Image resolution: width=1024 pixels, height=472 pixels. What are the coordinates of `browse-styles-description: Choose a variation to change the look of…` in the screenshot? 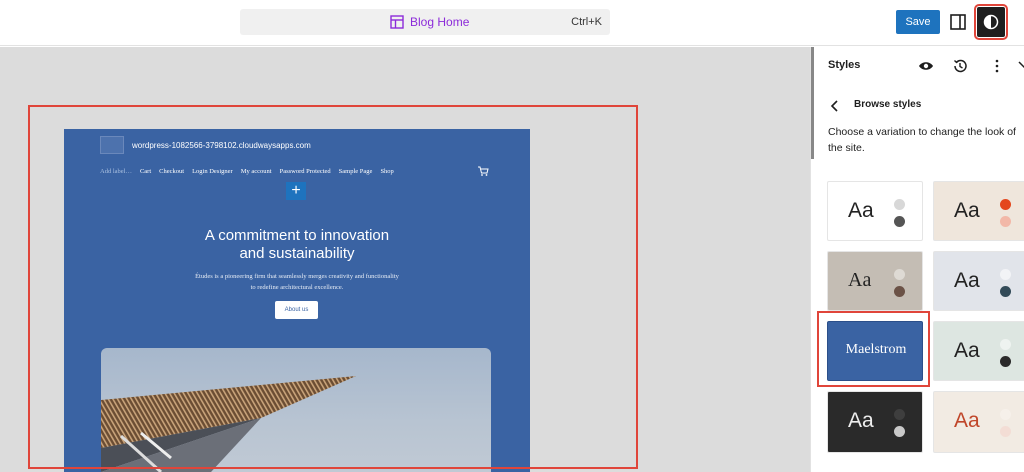 It's located at (922, 140).